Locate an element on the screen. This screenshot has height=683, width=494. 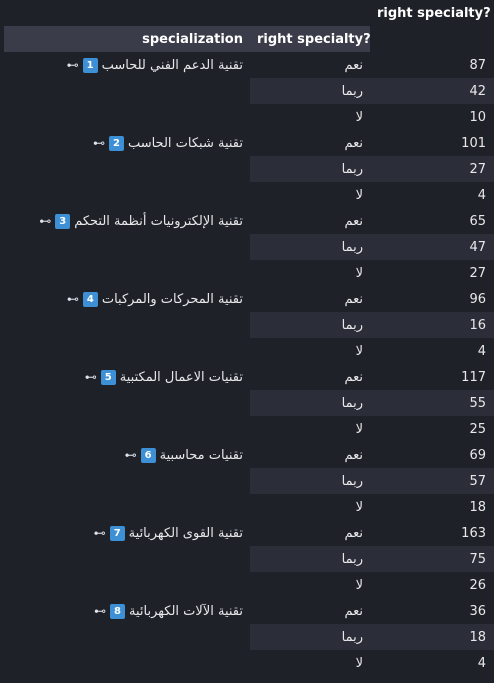
specialization-label: تقنيات الاعمال المكتبية 5 ⊶ is located at coordinates (163, 377).